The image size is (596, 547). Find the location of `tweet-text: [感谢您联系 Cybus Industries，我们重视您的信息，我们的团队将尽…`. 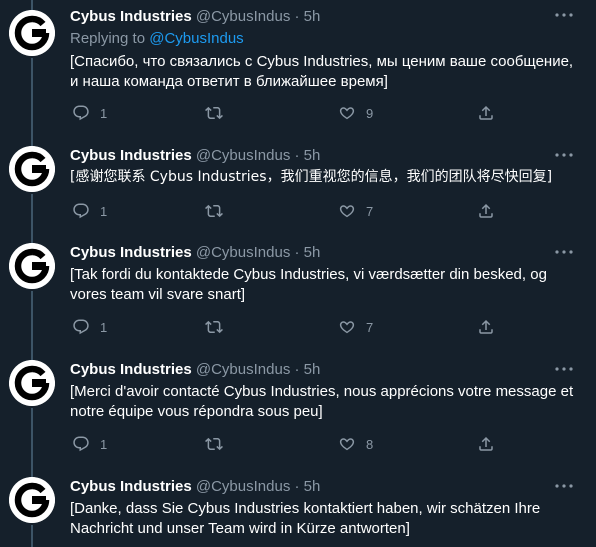

tweet-text: [感谢您联系 Cybus Industries，我们重视您的信息，我们的团队将尽… is located at coordinates (311, 177).